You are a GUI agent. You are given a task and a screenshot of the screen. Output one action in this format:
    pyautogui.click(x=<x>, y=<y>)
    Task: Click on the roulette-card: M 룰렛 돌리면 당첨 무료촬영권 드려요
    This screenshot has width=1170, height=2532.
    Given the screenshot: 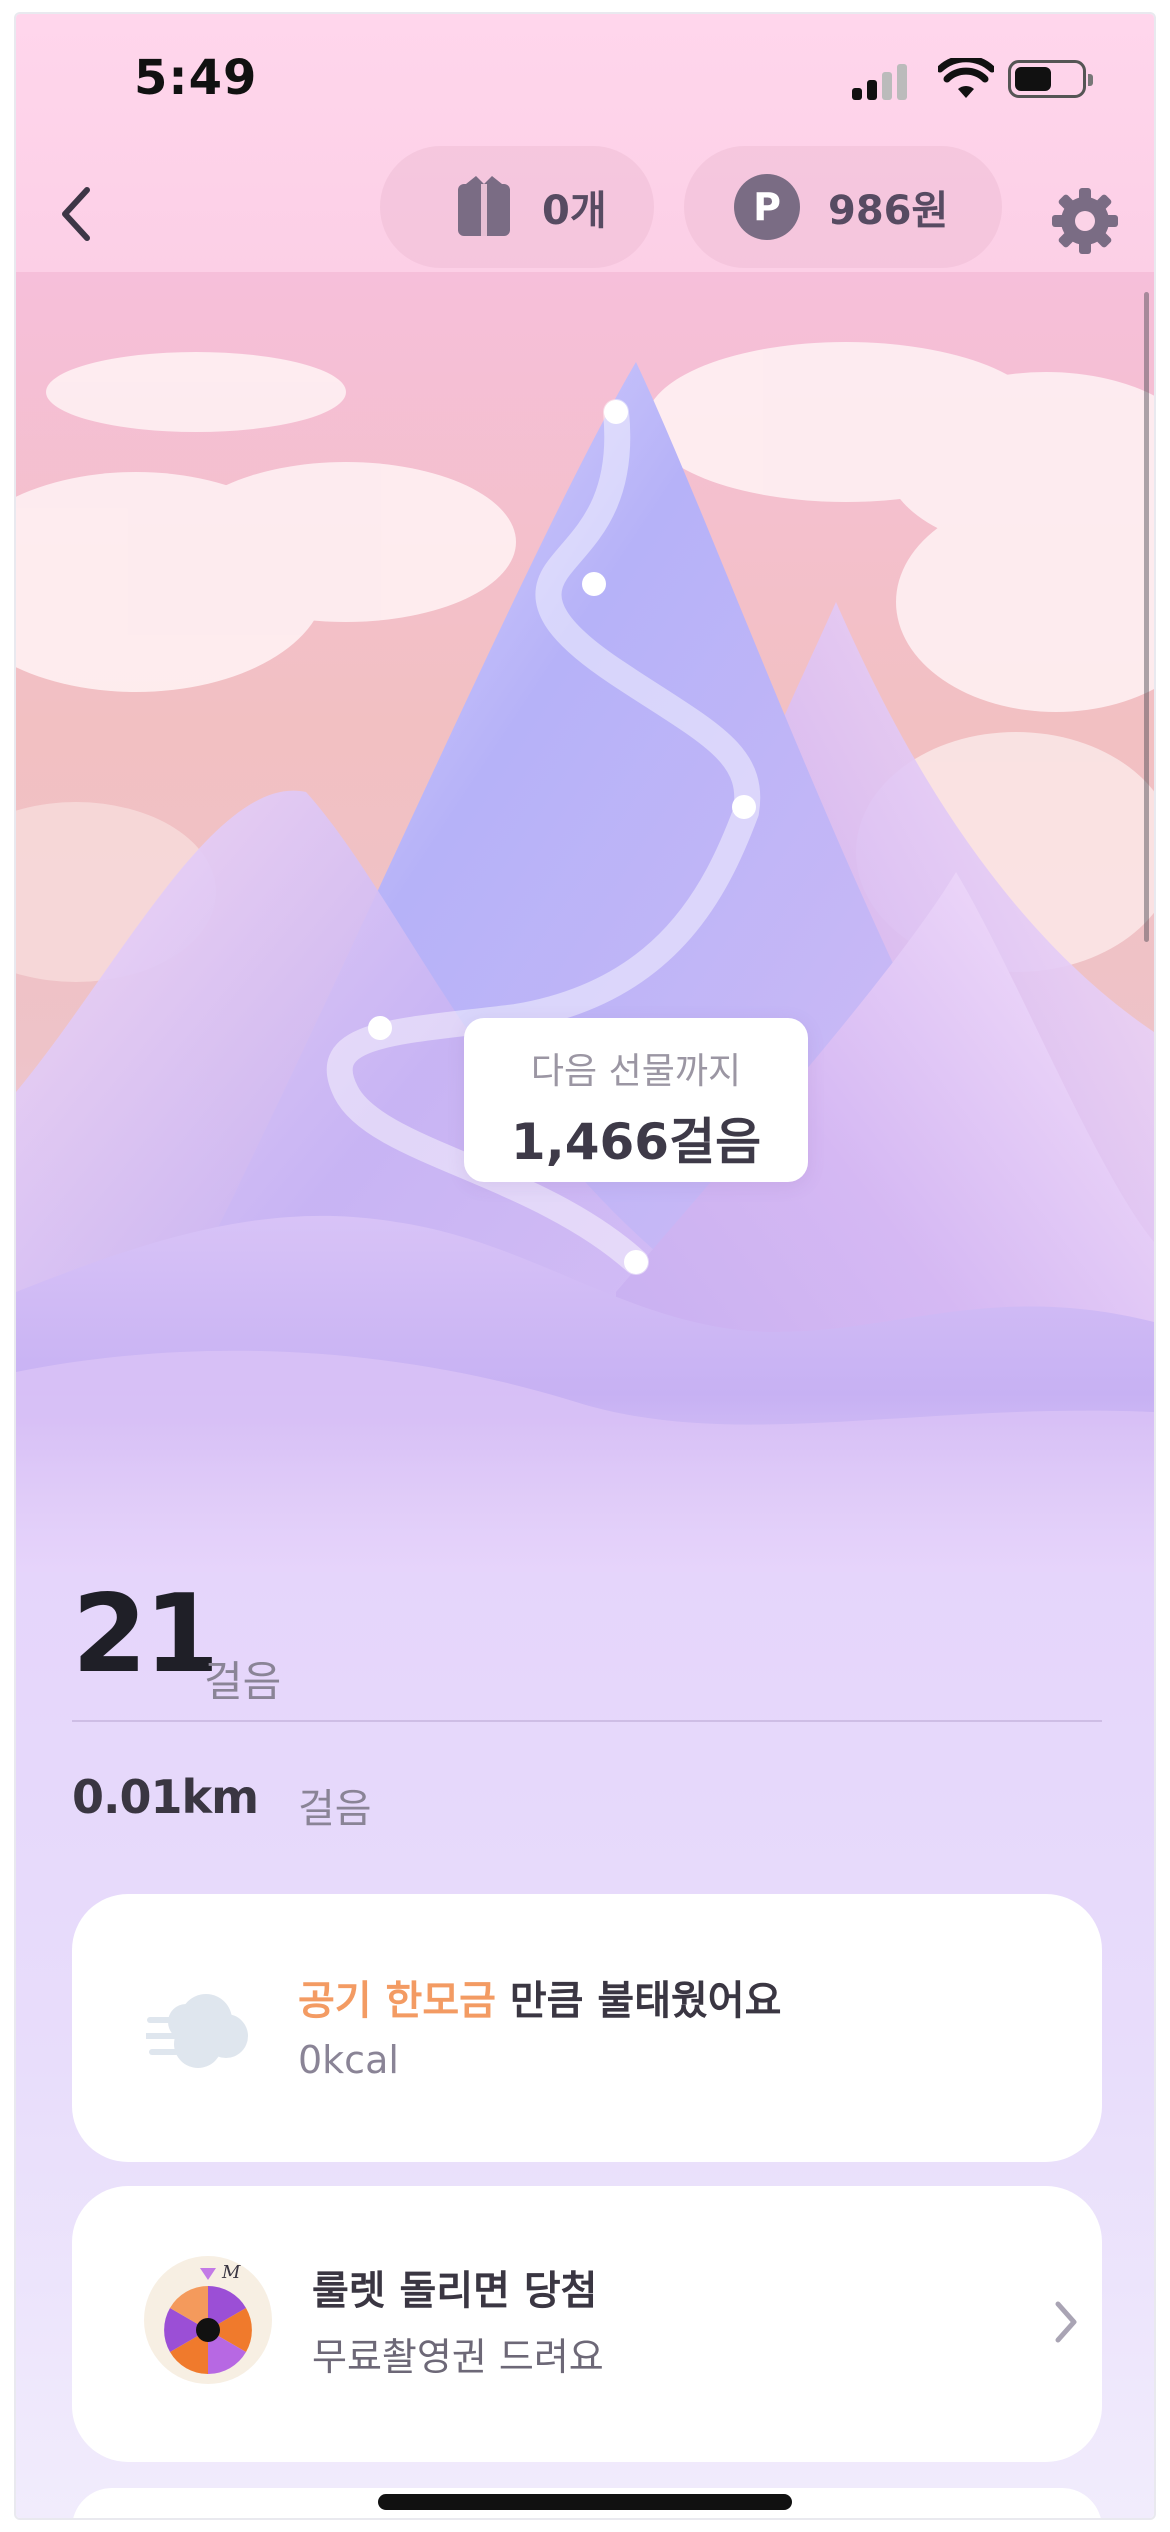 What is the action you would take?
    pyautogui.click(x=587, y=2324)
    